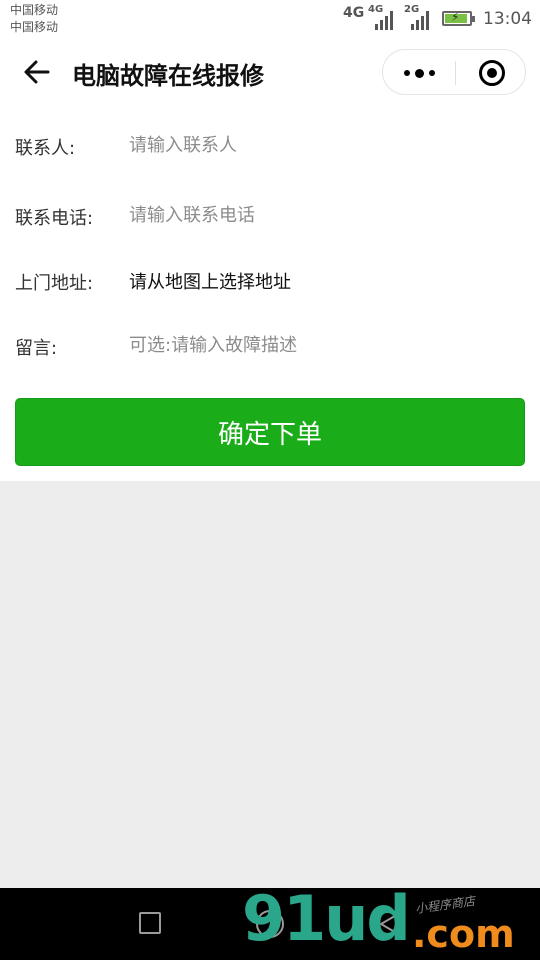 This screenshot has height=960, width=540. Describe the element at coordinates (37, 72) in the screenshot. I see `arrow-left-icon` at that location.